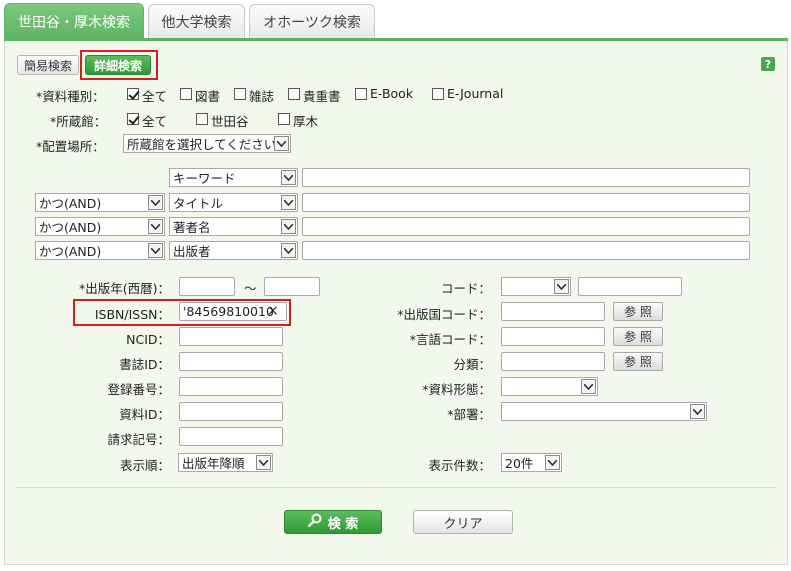 The height and width of the screenshot is (571, 791). What do you see at coordinates (213, 463) in the screenshot?
I see `sort-select-value: 出版年降順` at bounding box center [213, 463].